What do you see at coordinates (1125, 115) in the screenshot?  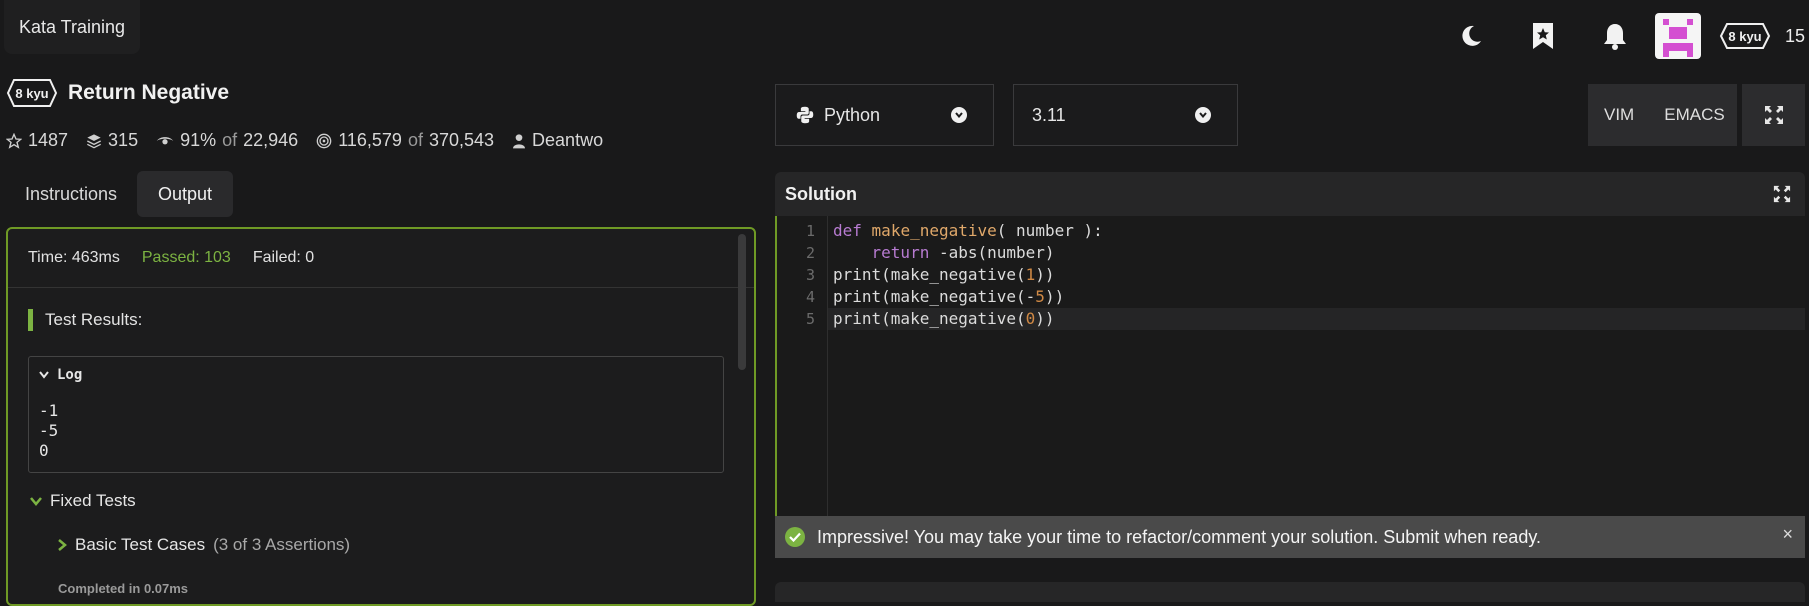 I see `version-select: 3.11` at bounding box center [1125, 115].